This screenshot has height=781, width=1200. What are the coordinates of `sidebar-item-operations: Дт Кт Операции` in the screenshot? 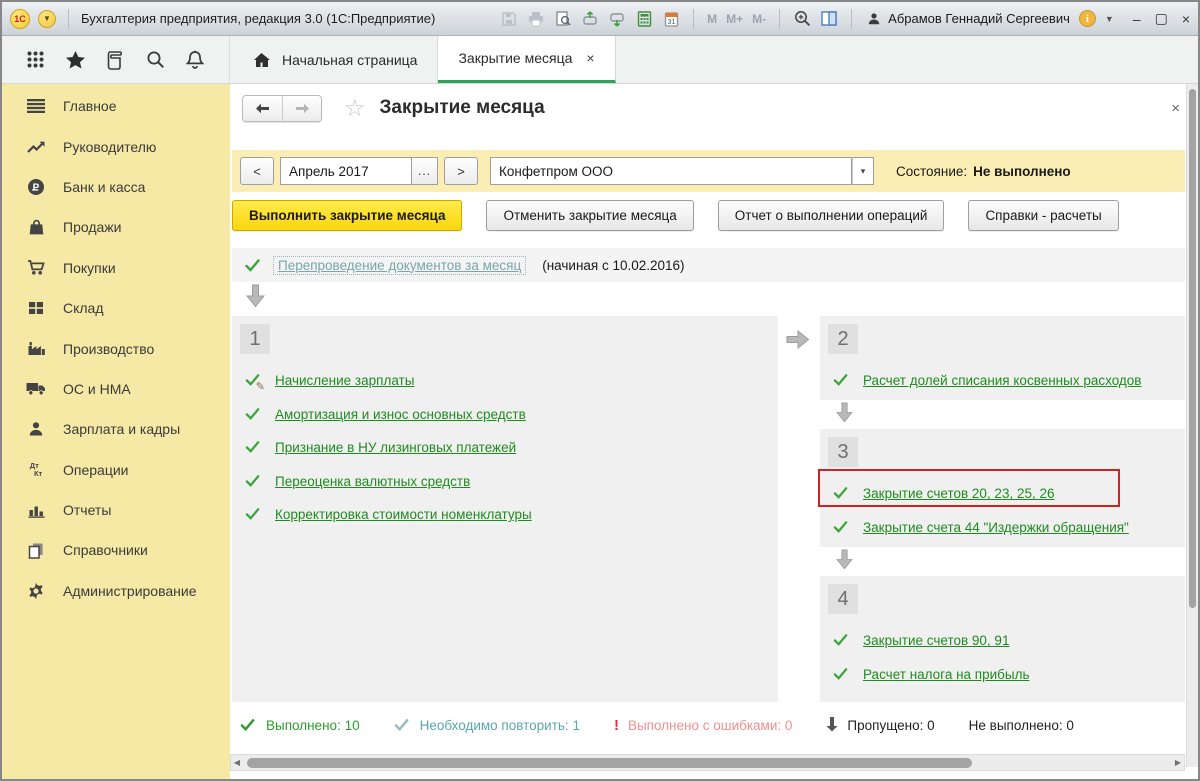 It's located at (116, 470).